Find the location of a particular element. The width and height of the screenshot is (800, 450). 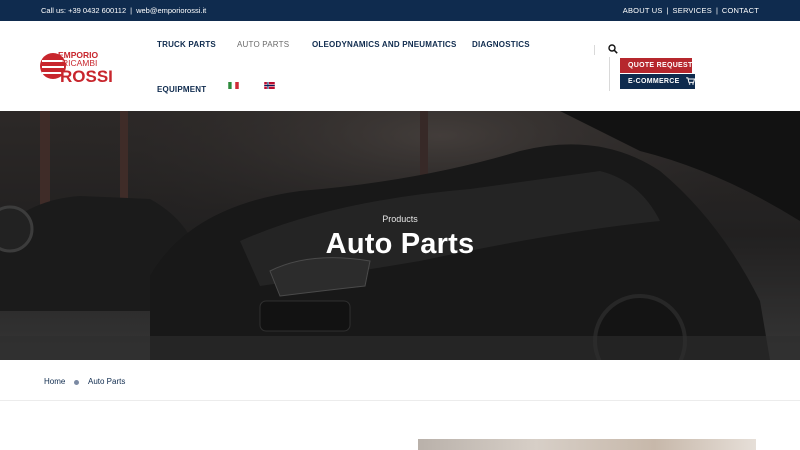

nav-auto-parts: AUTO PARTS is located at coordinates (263, 44).